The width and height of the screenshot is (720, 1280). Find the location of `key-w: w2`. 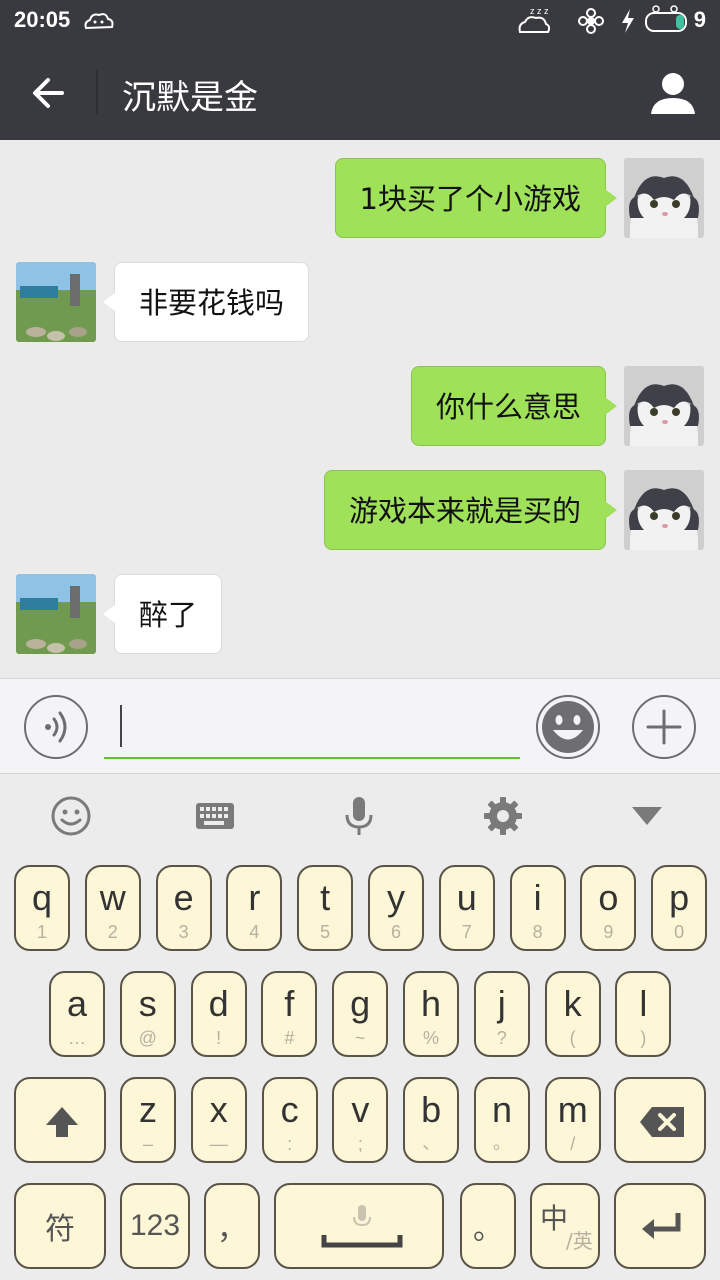

key-w: w2 is located at coordinates (112, 904).